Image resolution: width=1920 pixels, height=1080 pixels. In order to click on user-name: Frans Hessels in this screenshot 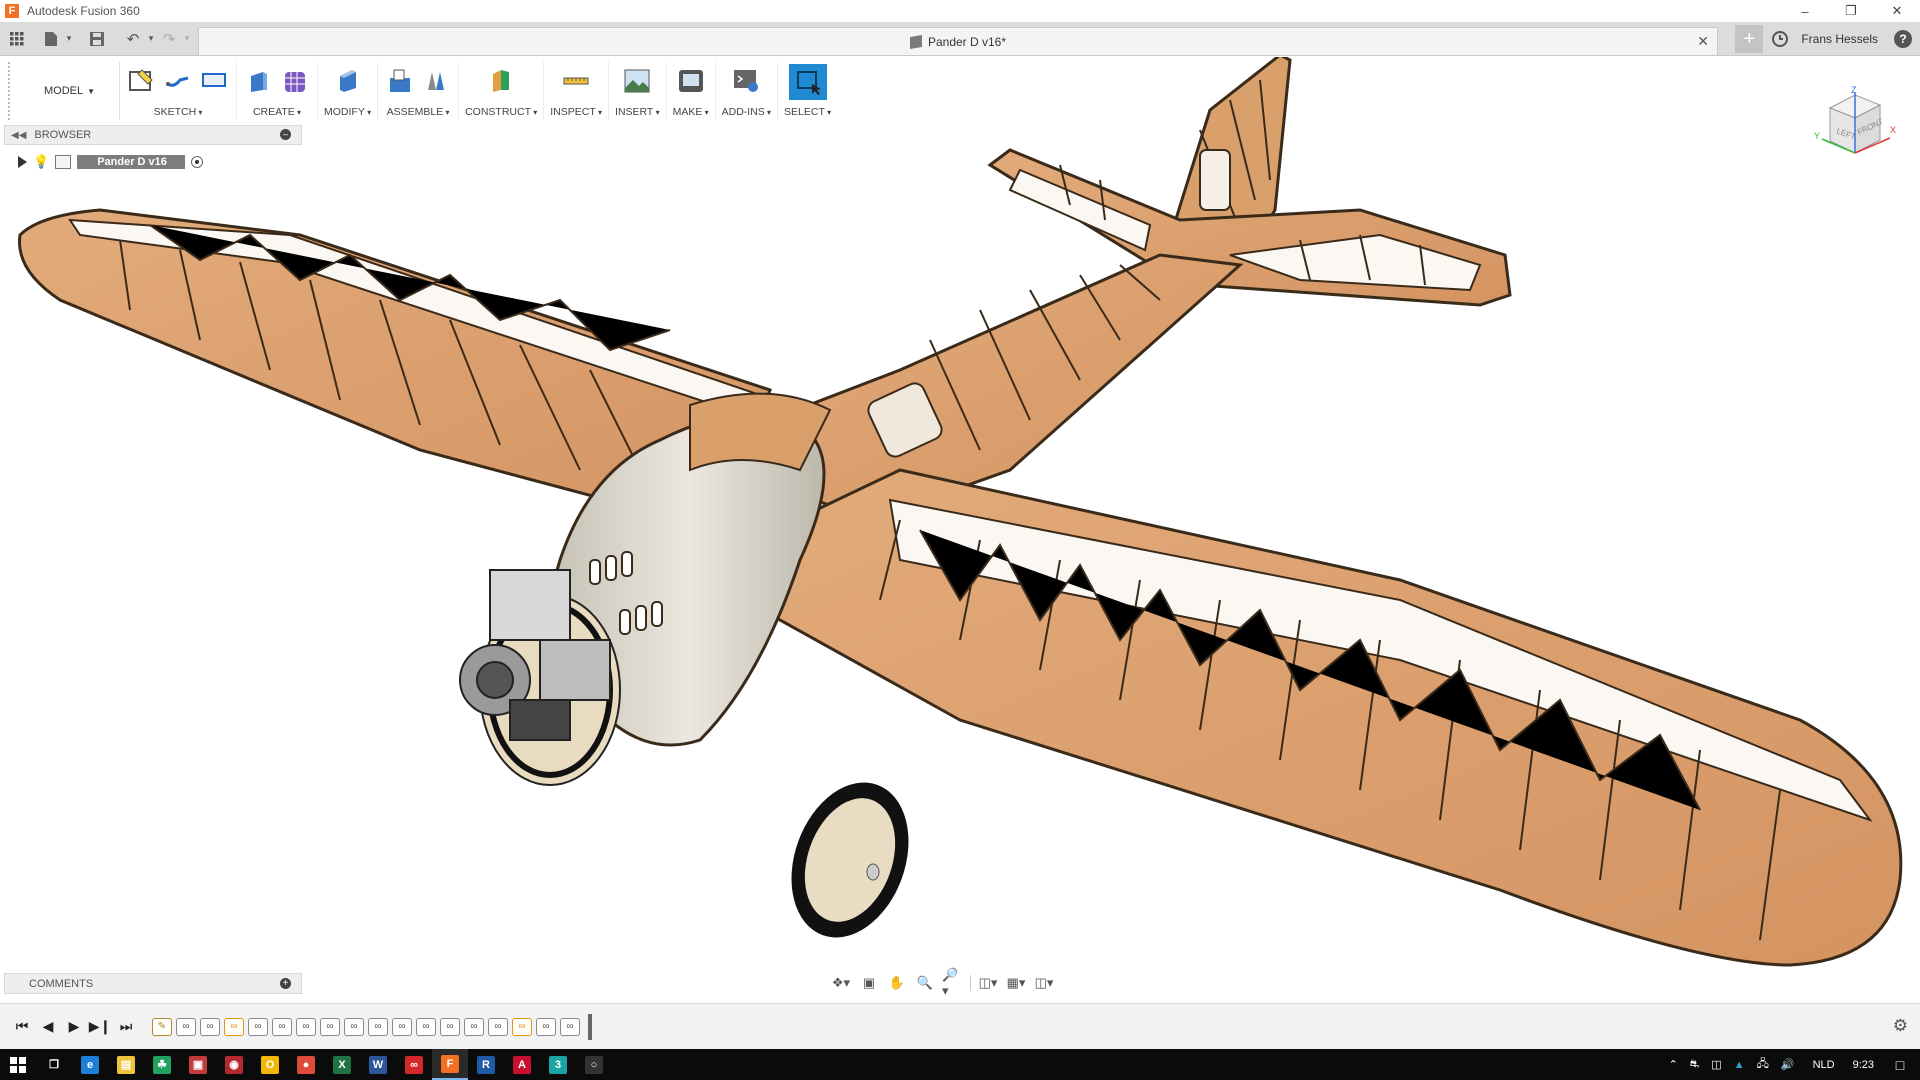, I will do `click(1839, 39)`.